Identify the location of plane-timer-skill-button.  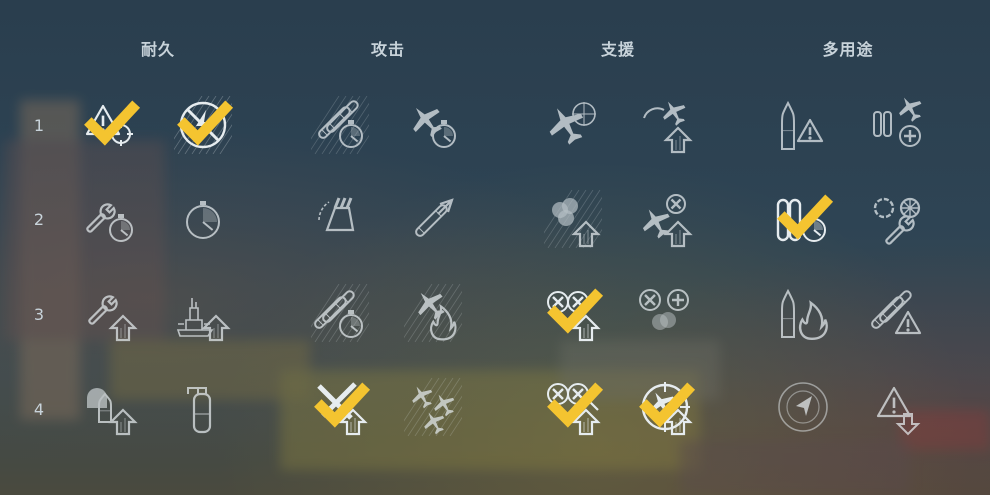
(433, 125).